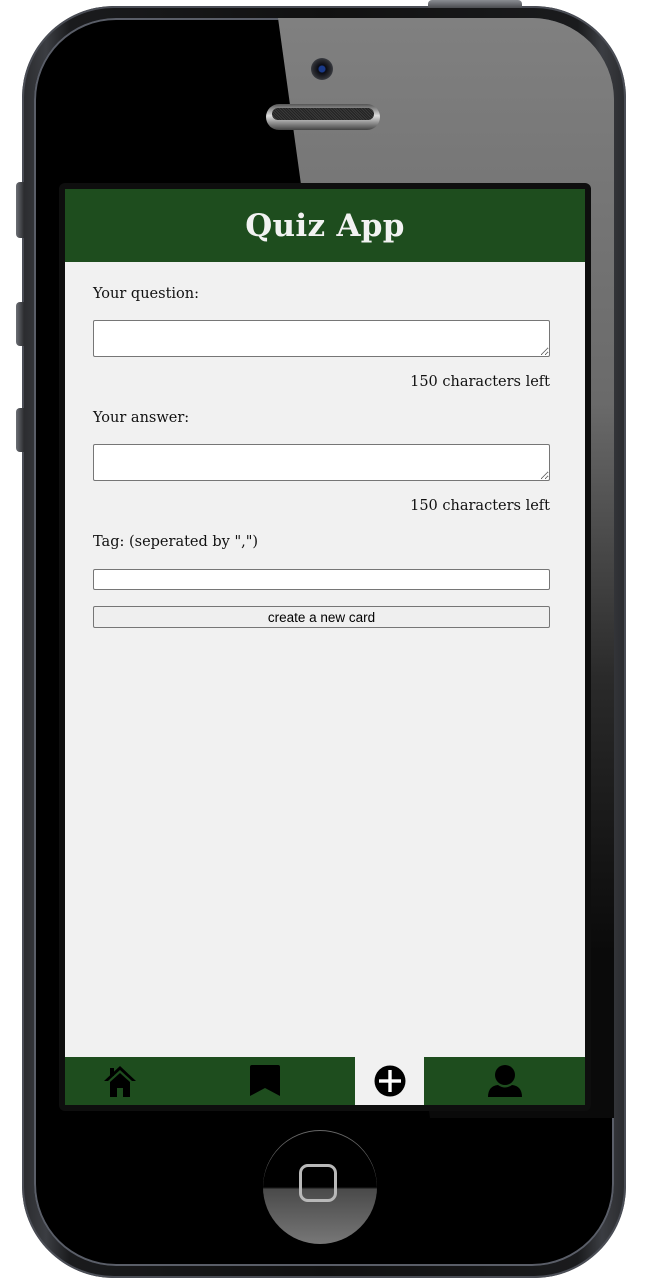 The width and height of the screenshot is (656, 1280). I want to click on app-header: Quiz App, so click(325, 225).